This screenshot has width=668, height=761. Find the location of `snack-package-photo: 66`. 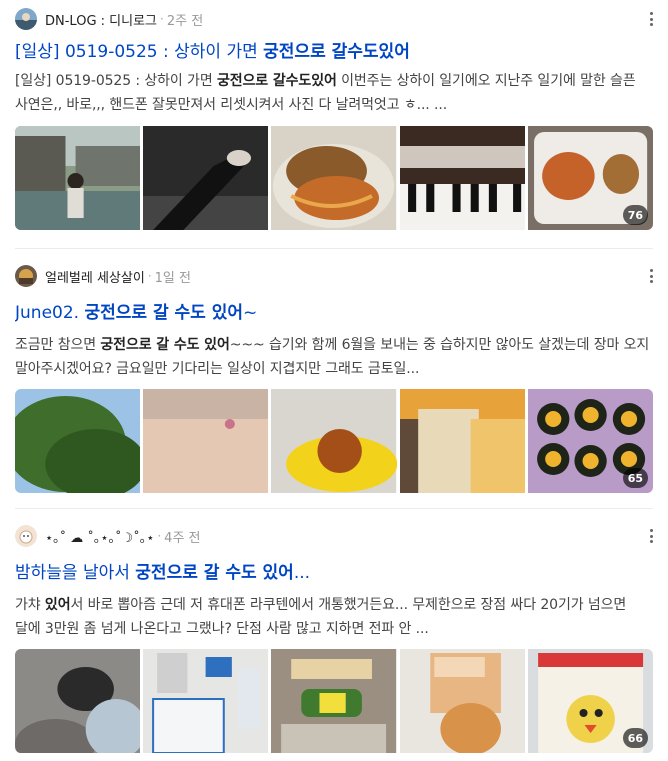

snack-package-photo: 66 is located at coordinates (590, 701).